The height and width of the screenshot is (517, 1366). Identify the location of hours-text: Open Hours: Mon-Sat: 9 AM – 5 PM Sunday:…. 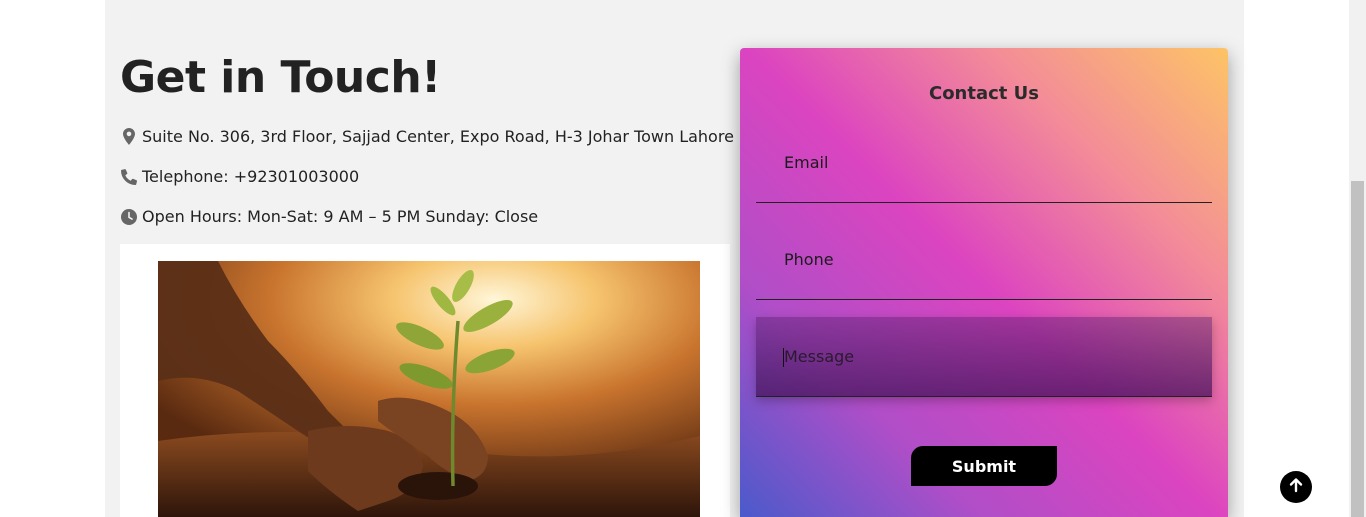
(340, 216).